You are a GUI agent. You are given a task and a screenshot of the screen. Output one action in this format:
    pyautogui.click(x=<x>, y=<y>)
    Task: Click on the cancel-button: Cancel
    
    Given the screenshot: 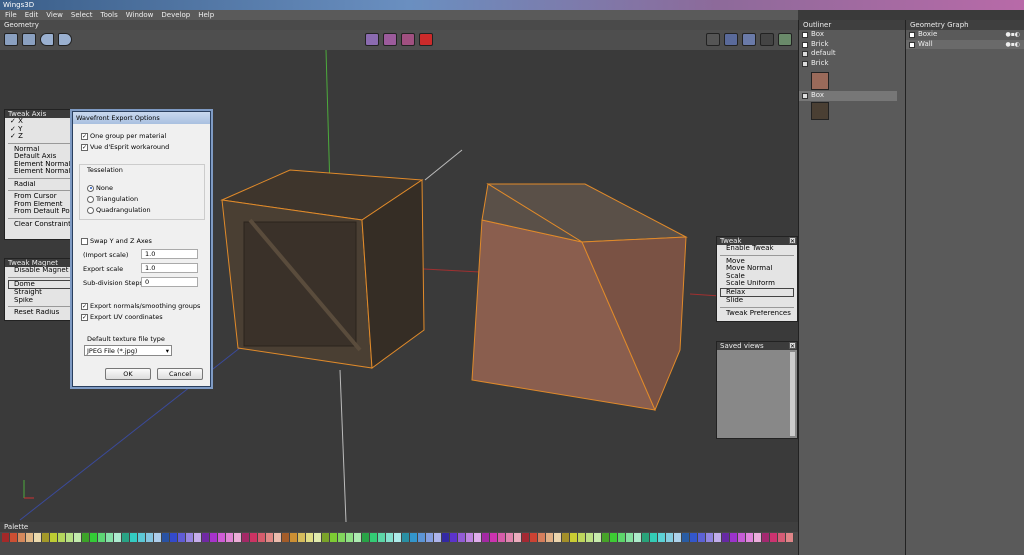 What is the action you would take?
    pyautogui.click(x=180, y=374)
    